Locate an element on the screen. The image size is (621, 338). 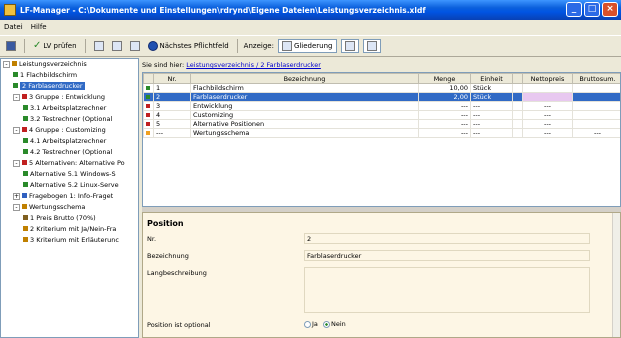
table-row: 4 Customizing --- --- --- is located at coordinates (381, 115).